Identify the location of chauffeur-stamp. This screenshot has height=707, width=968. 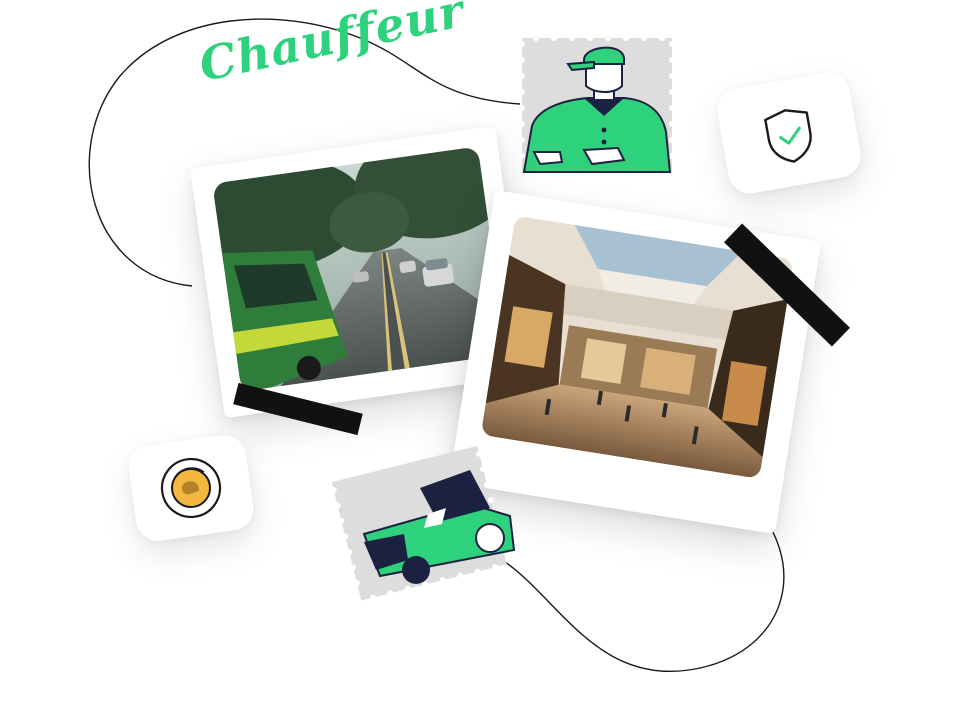
(597, 104).